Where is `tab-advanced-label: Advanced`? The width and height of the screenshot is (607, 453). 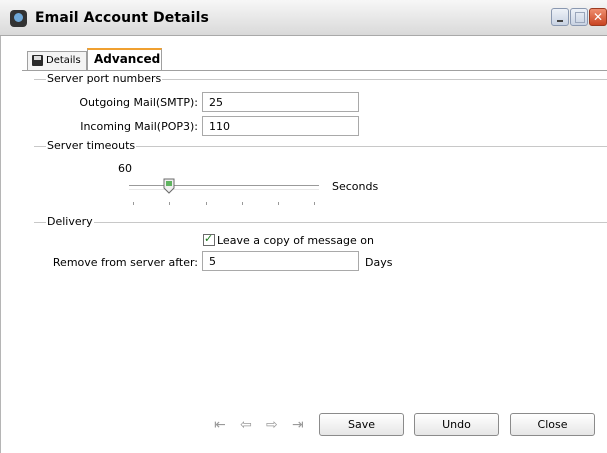 tab-advanced-label: Advanced is located at coordinates (127, 59).